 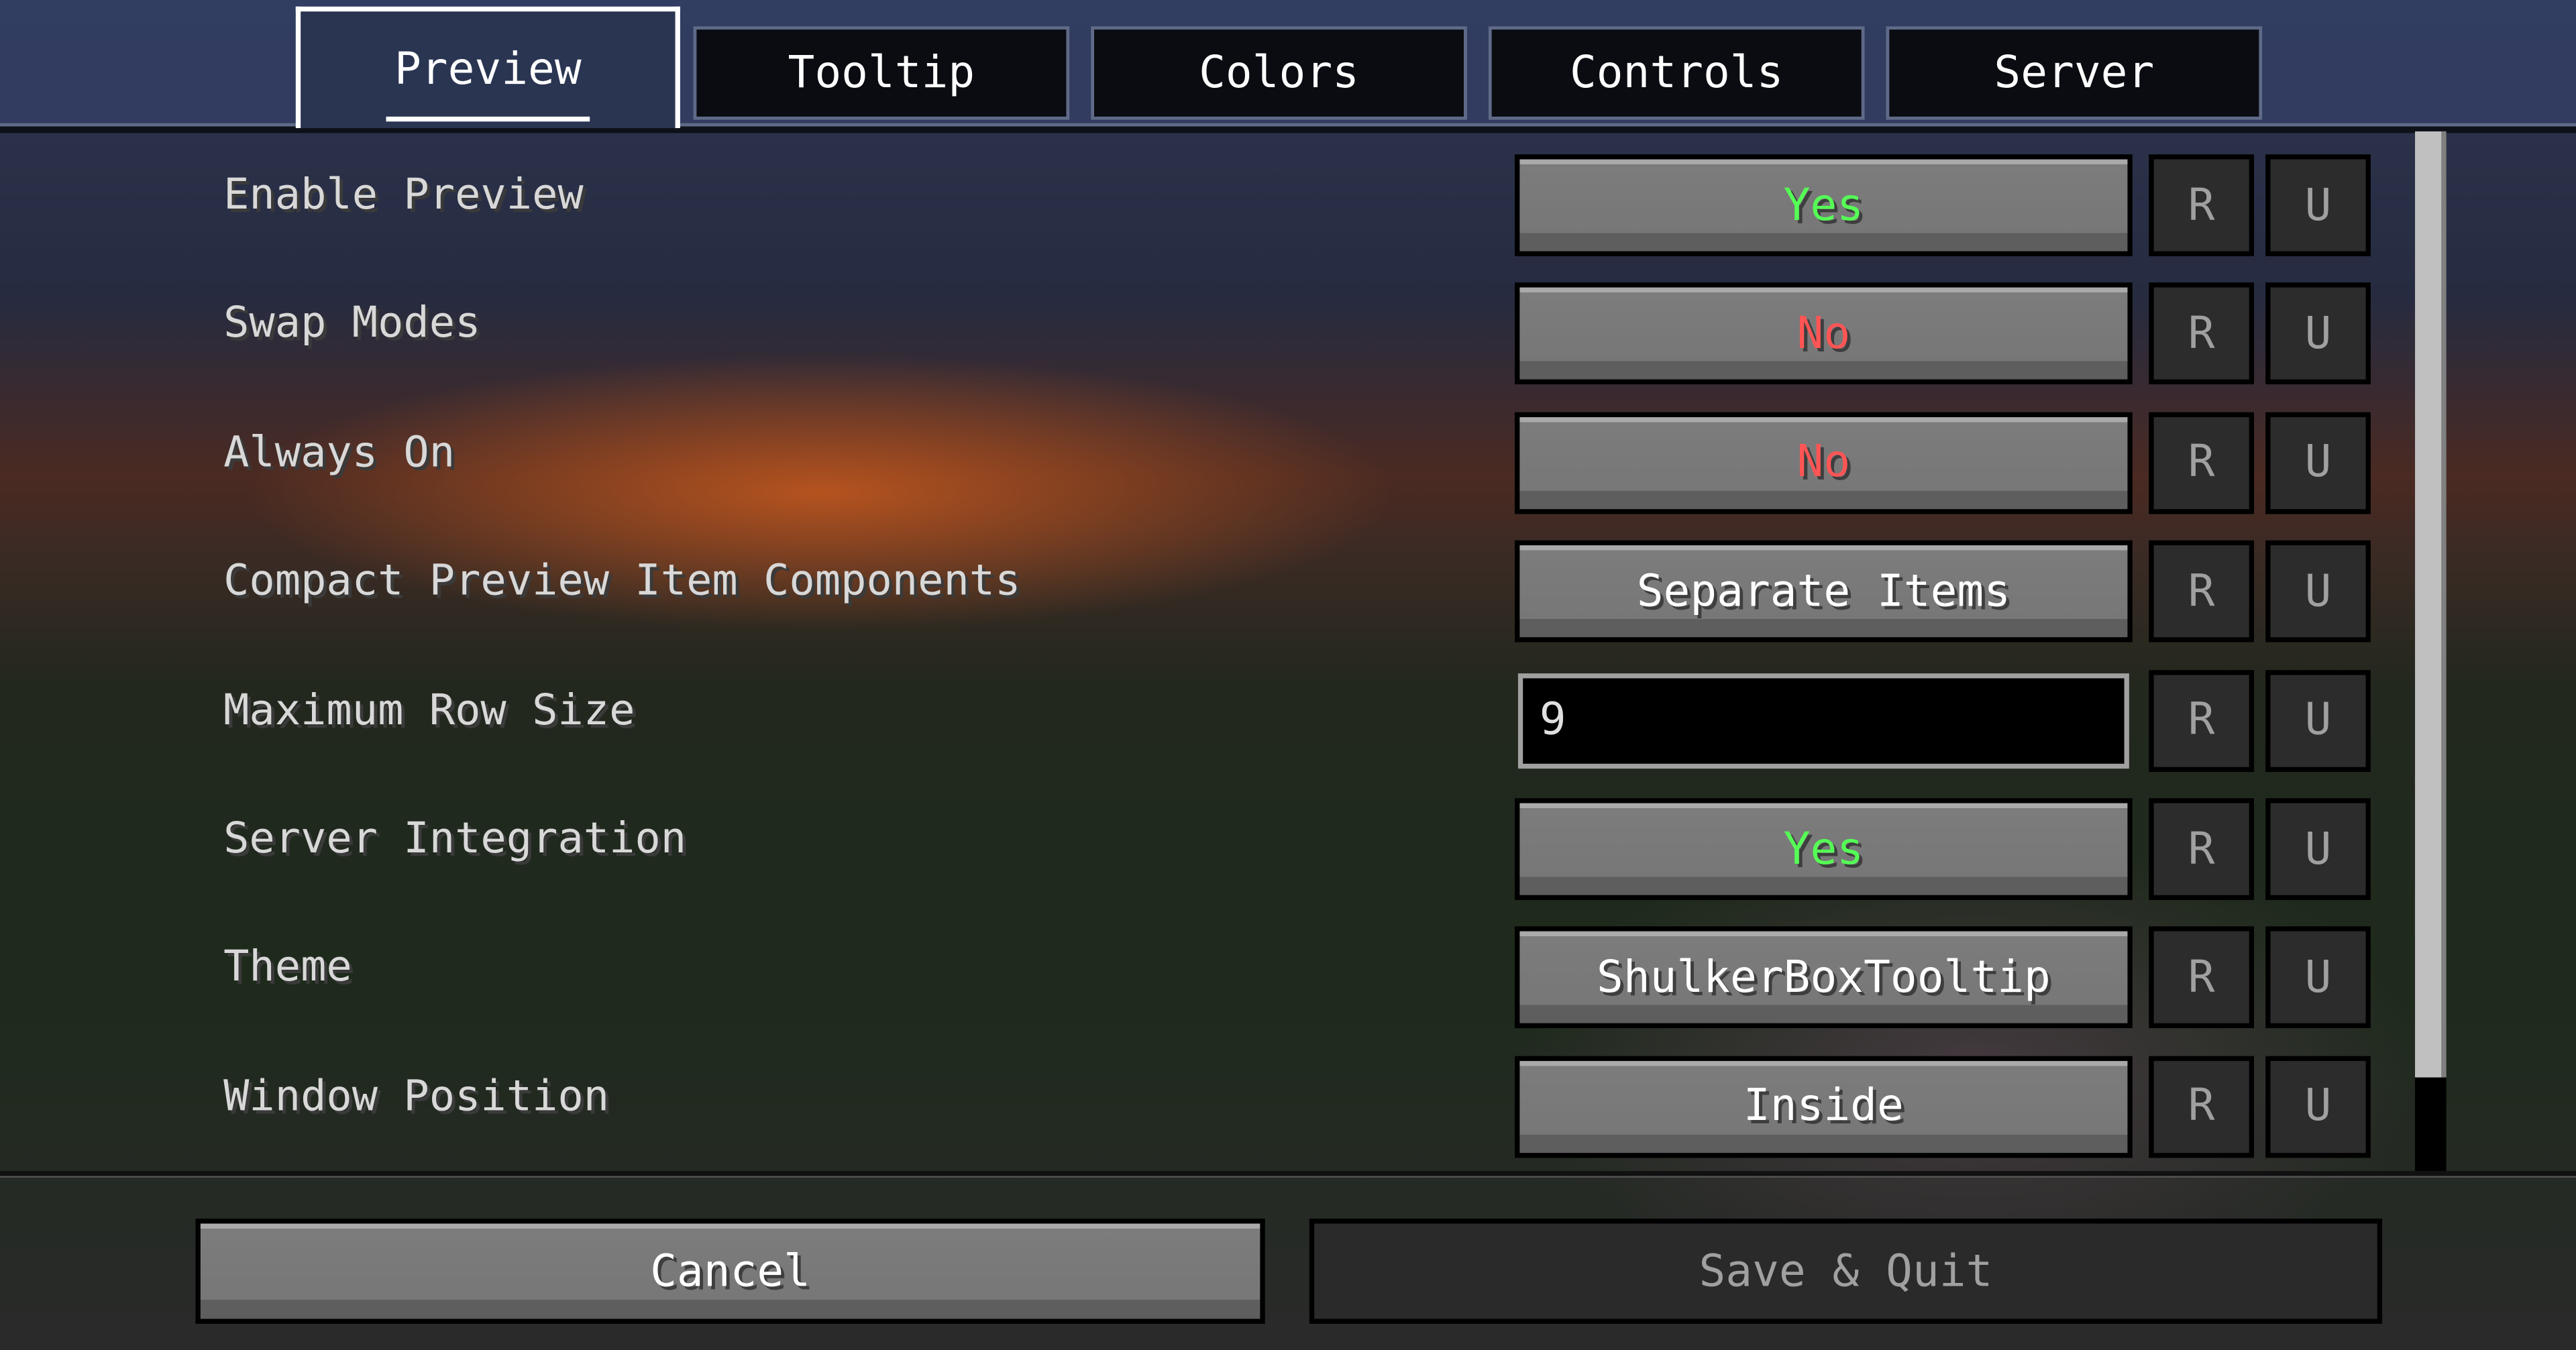 What do you see at coordinates (1279, 73) in the screenshot?
I see `tab-colors: Colors` at bounding box center [1279, 73].